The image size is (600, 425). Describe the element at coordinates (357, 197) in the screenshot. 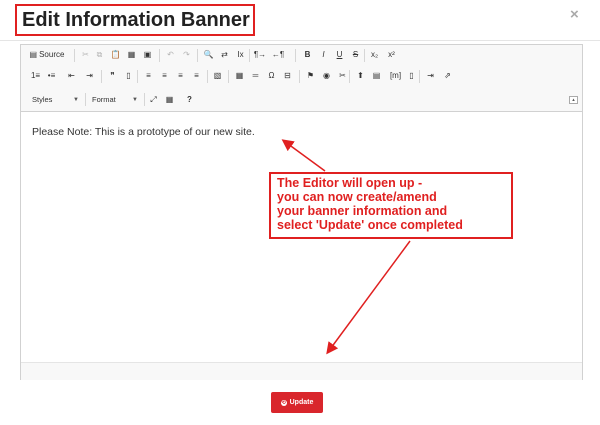

I see `callout-line: you can now create/amend` at that location.